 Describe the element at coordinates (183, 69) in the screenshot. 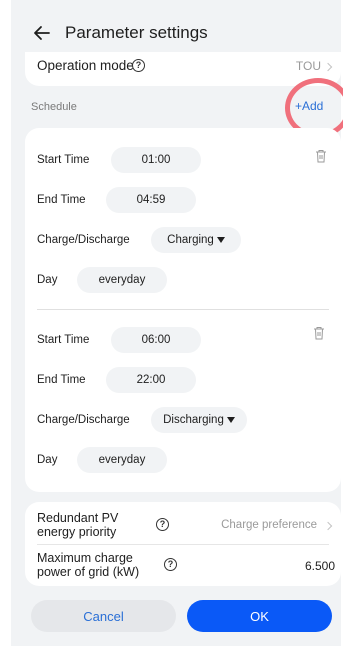

I see `operation-mode-row: Operation mode ? TOU` at that location.